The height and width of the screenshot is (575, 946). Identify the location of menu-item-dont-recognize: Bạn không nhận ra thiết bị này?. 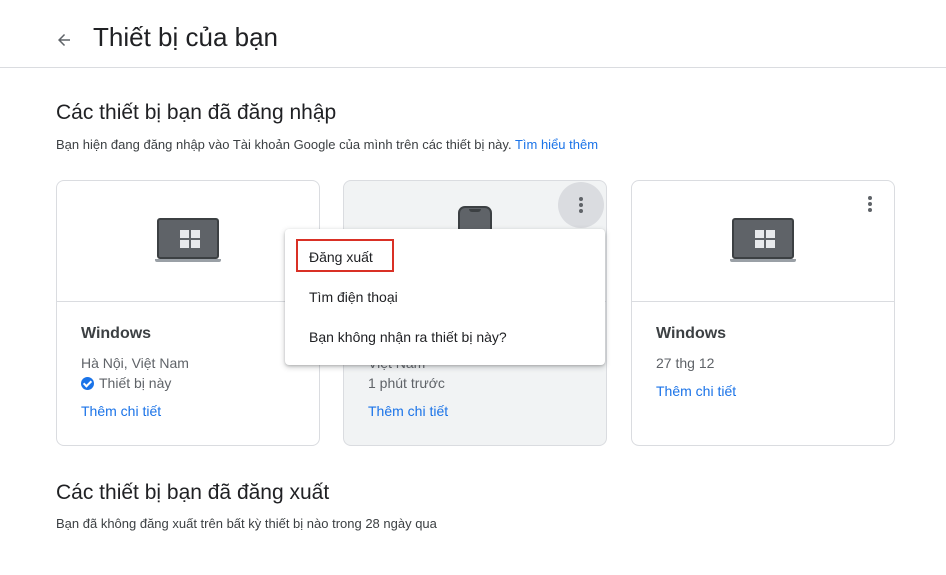
(445, 337).